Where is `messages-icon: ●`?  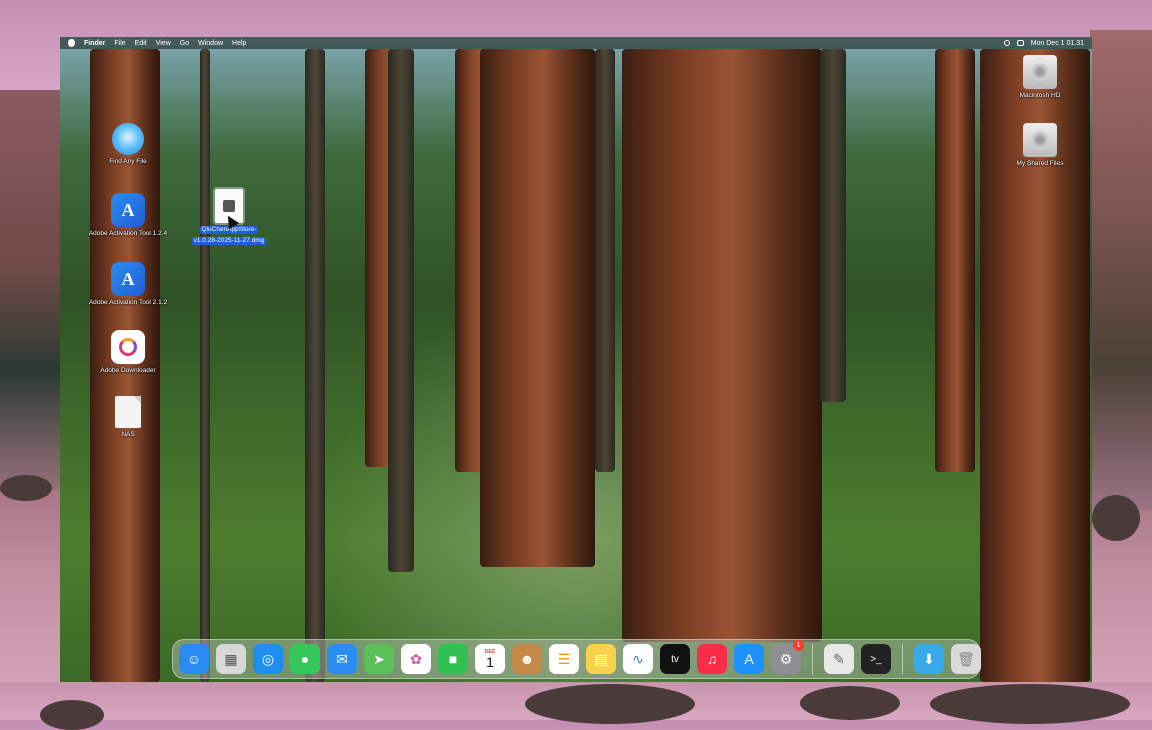
messages-icon: ● is located at coordinates (305, 659).